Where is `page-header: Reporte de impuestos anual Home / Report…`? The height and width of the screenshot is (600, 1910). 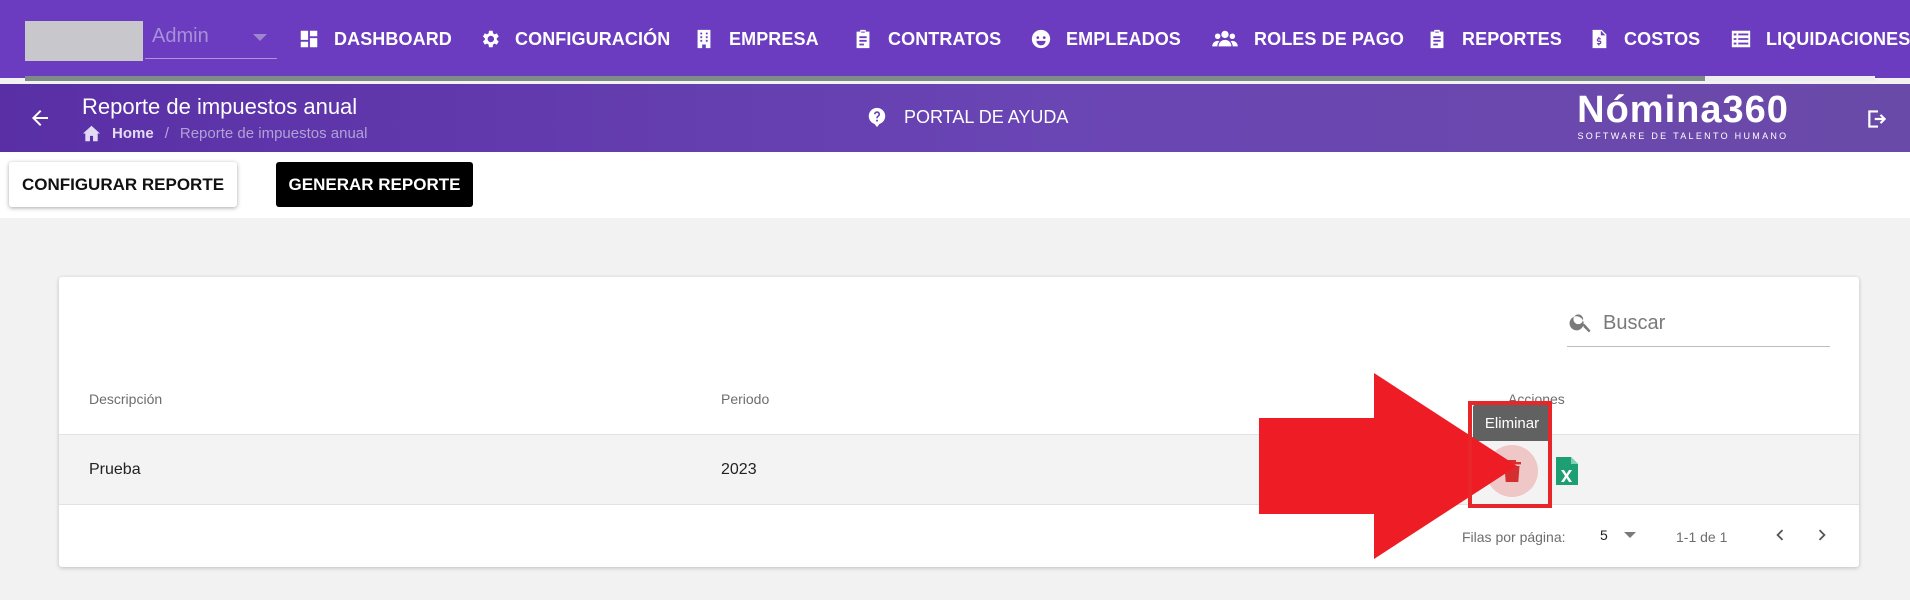
page-header: Reporte de impuestos anual Home / Report… is located at coordinates (955, 118).